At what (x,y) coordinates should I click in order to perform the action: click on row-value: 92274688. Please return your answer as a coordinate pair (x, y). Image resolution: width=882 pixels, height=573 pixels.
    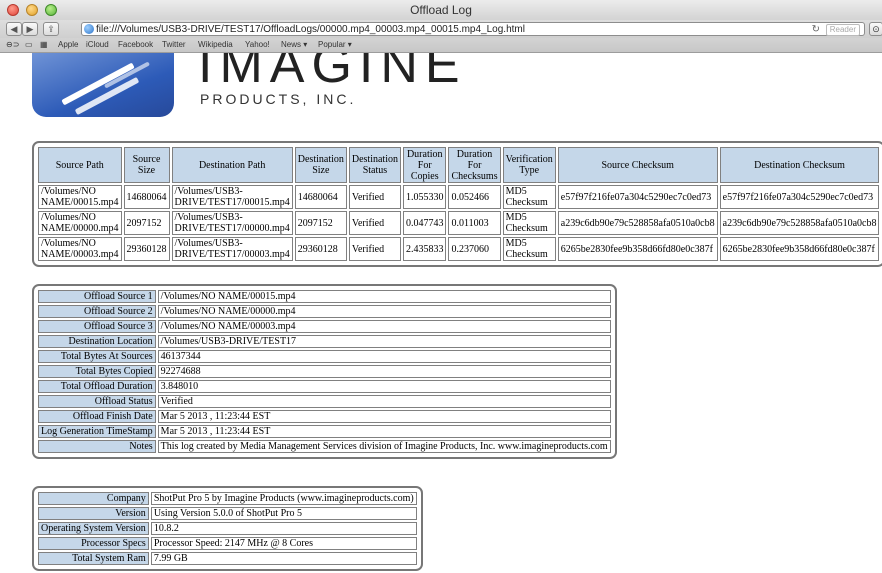
    Looking at the image, I should click on (384, 371).